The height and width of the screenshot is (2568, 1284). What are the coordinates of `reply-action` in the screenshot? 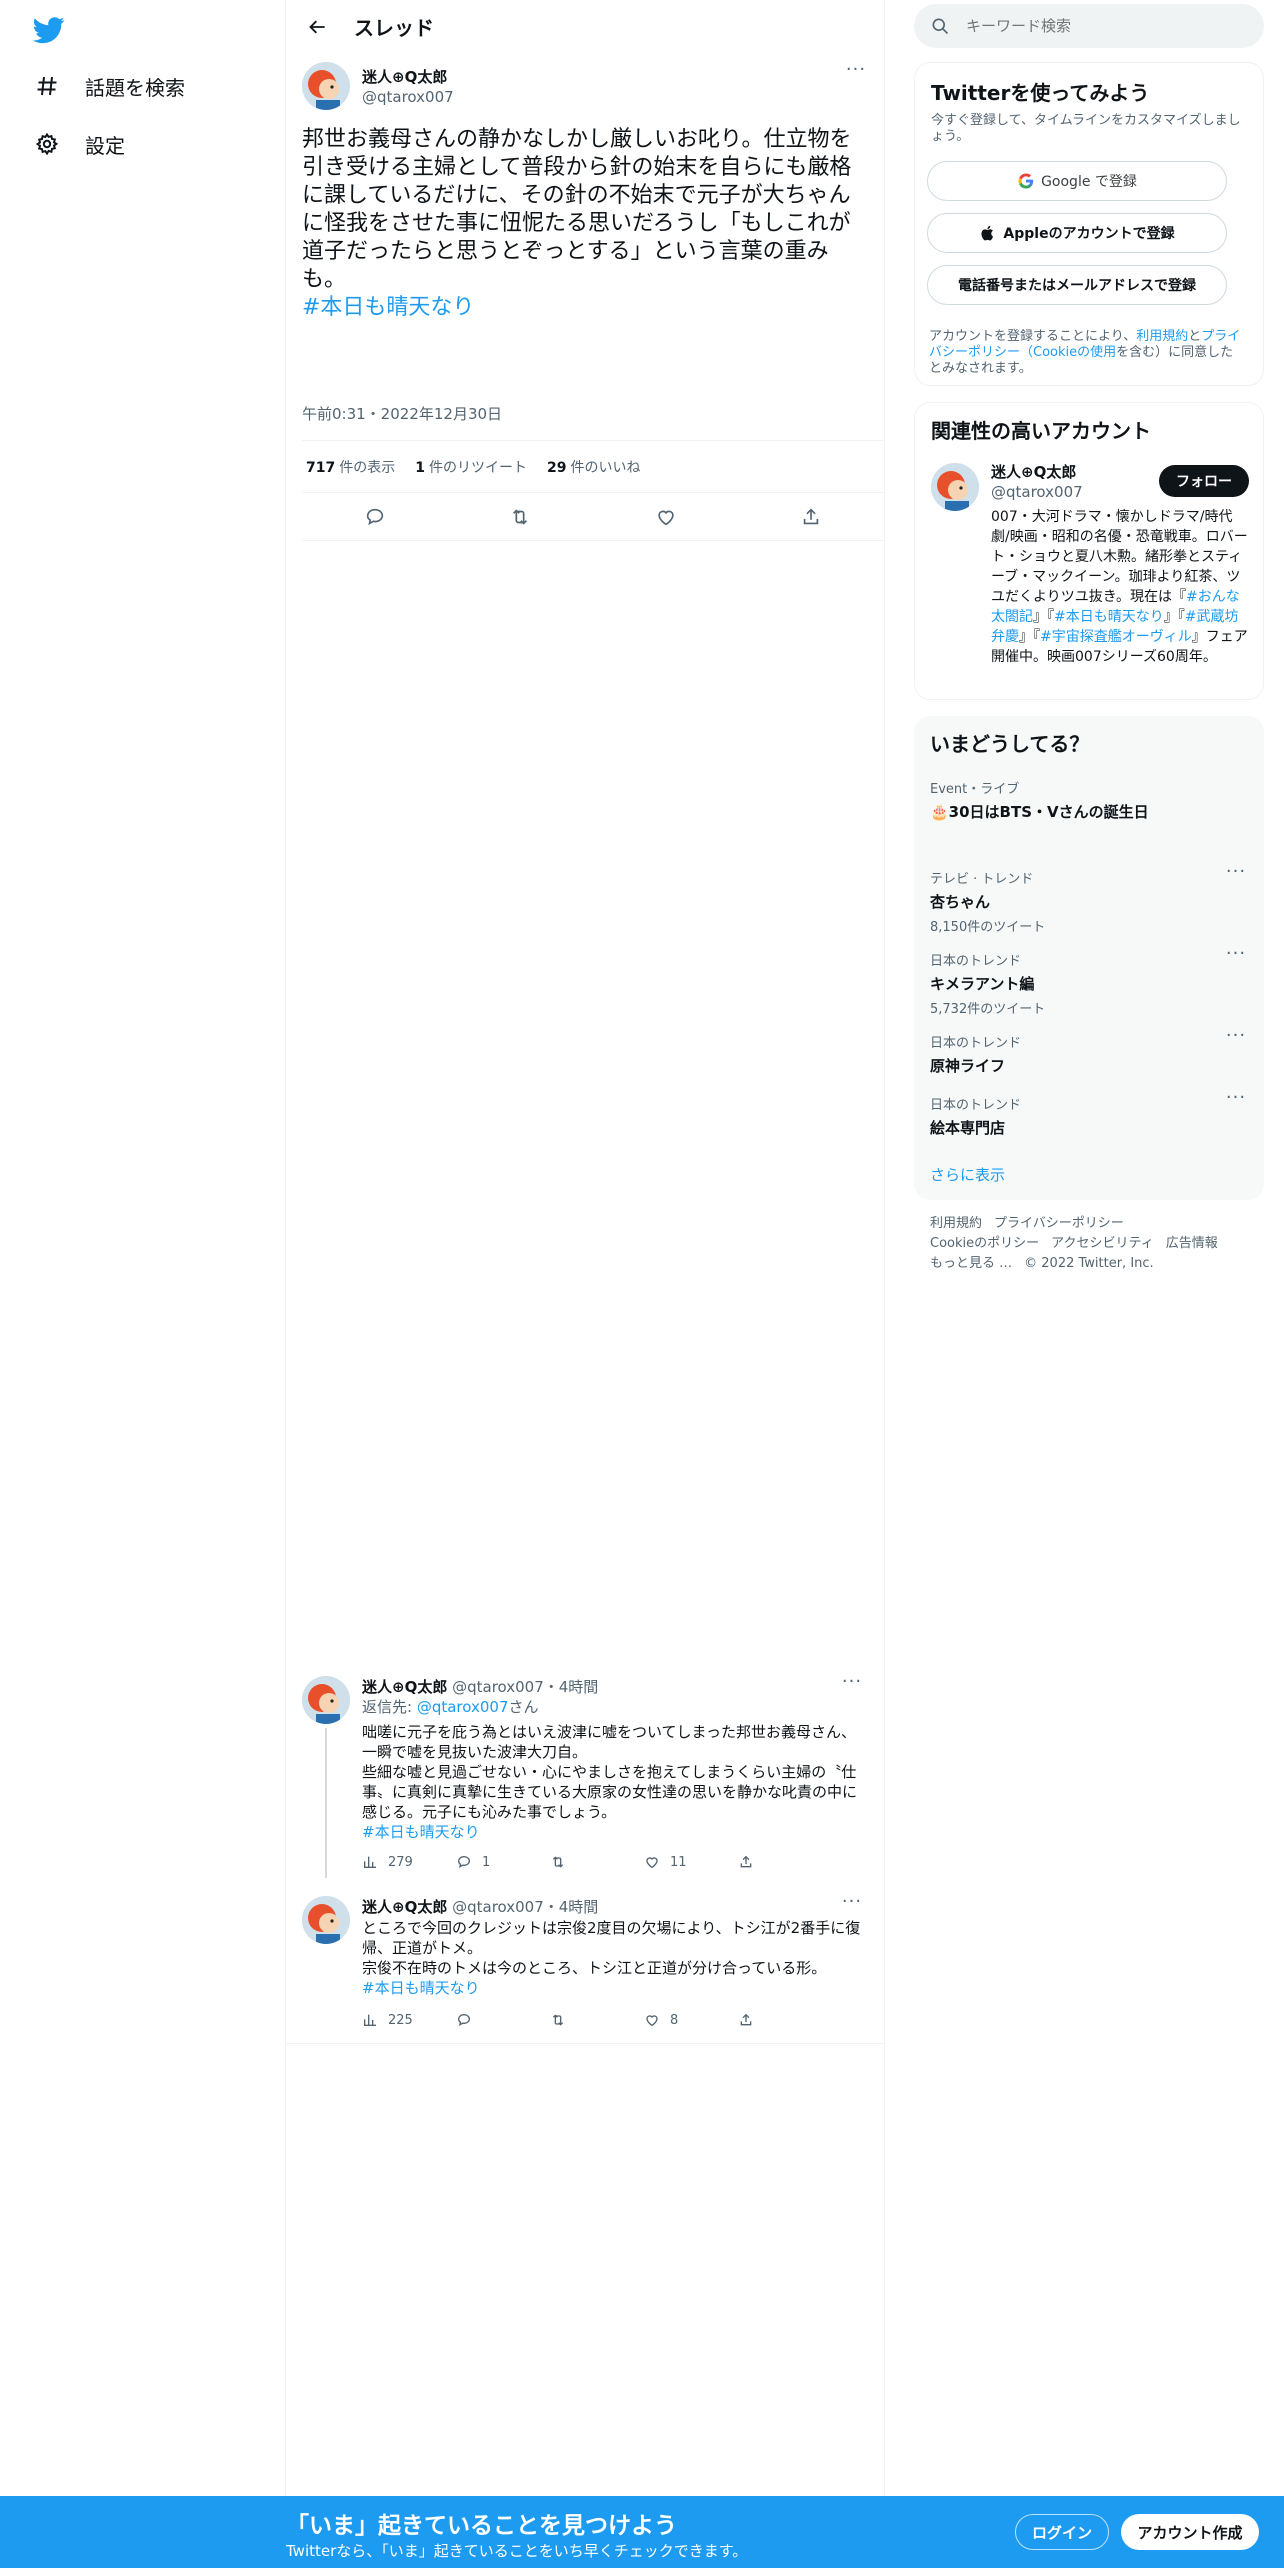 It's located at (503, 2020).